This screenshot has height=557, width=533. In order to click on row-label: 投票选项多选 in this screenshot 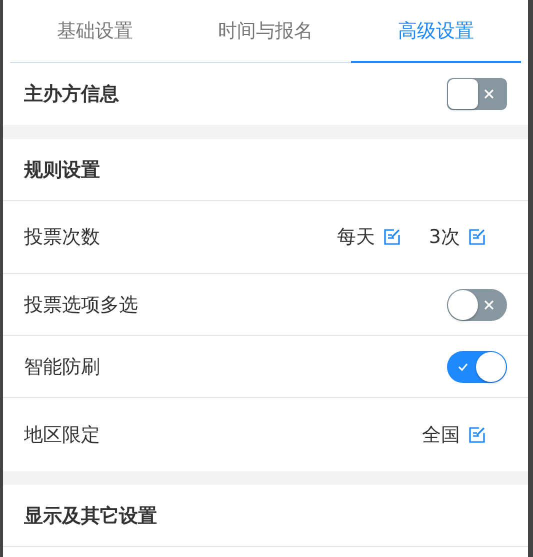, I will do `click(81, 305)`.